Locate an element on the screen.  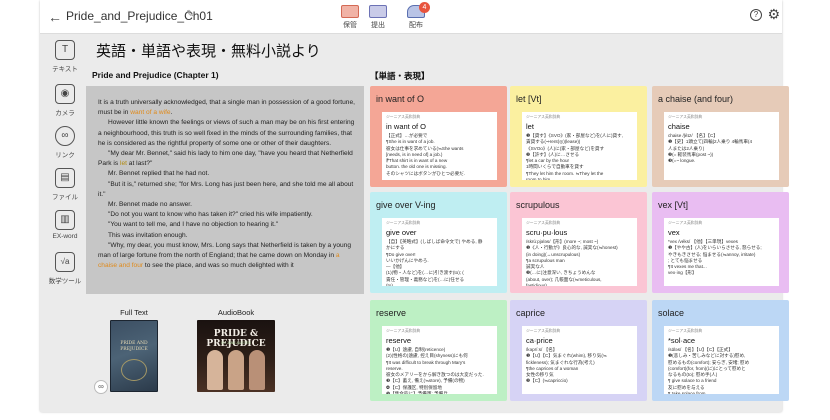
headword: ca·price is located at coordinates (539, 340).